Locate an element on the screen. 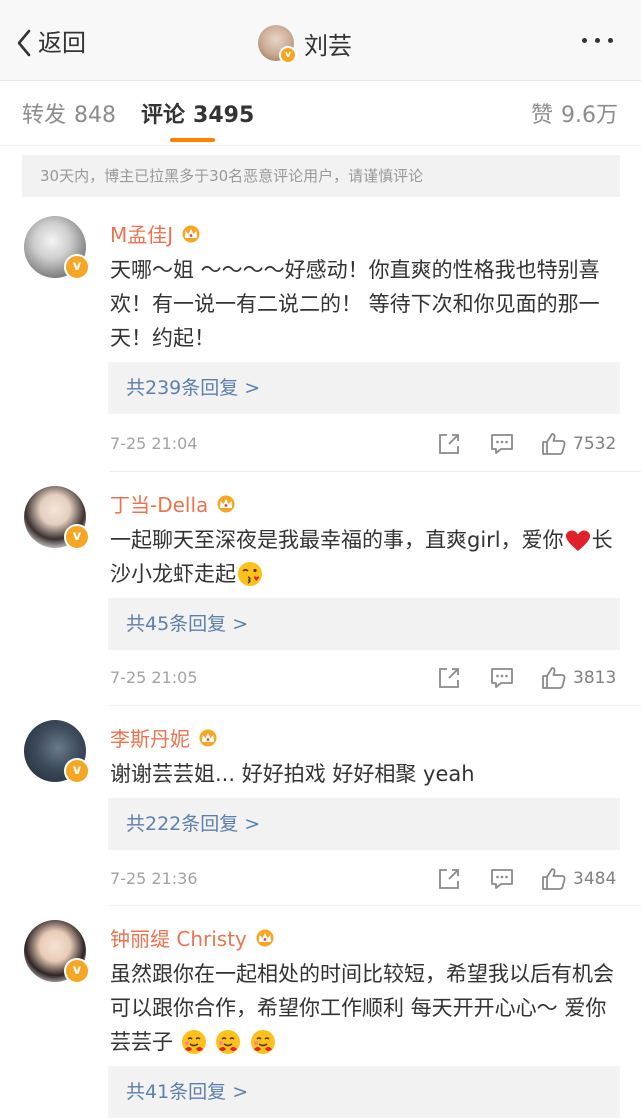  comment-notice: 30天内，博主已拉黑多于30名恶意评论用户，请谨慎评论 is located at coordinates (321, 176).